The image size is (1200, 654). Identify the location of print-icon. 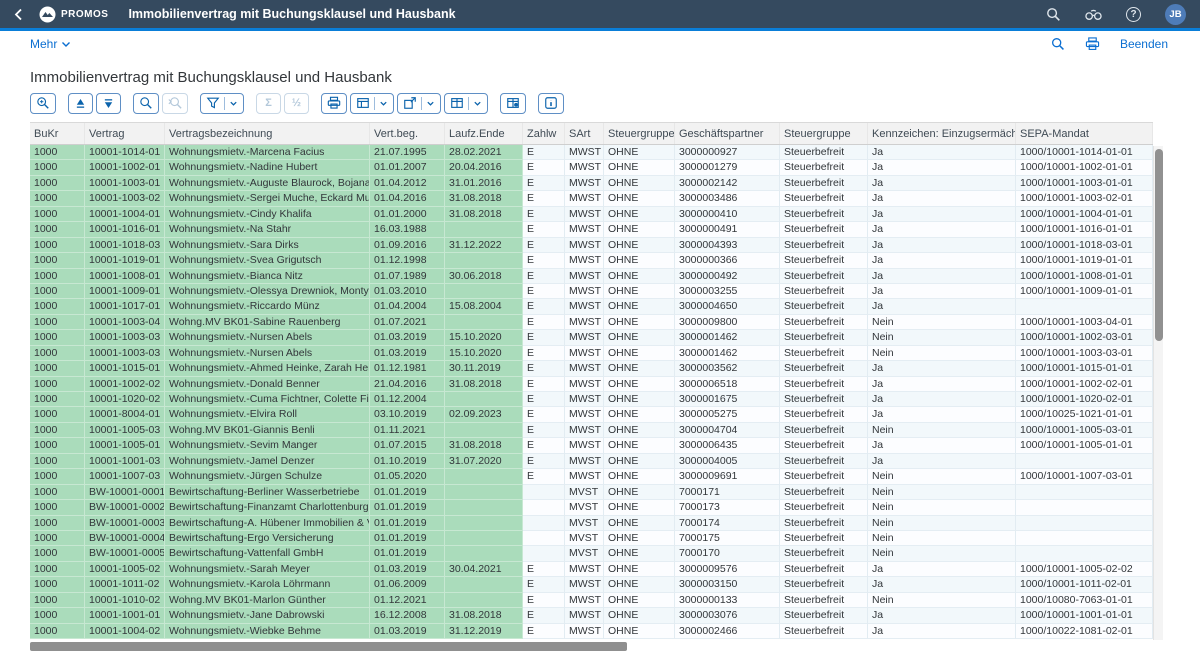
(1092, 44).